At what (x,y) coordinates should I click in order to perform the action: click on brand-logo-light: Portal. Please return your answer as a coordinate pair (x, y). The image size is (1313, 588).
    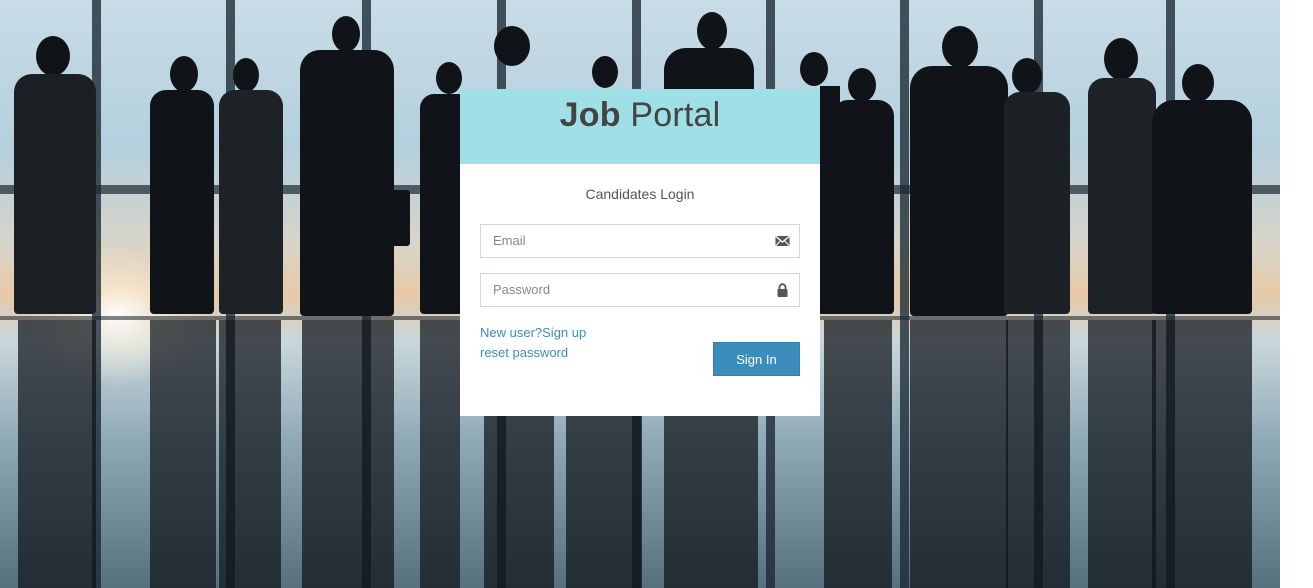
    Looking at the image, I should click on (675, 115).